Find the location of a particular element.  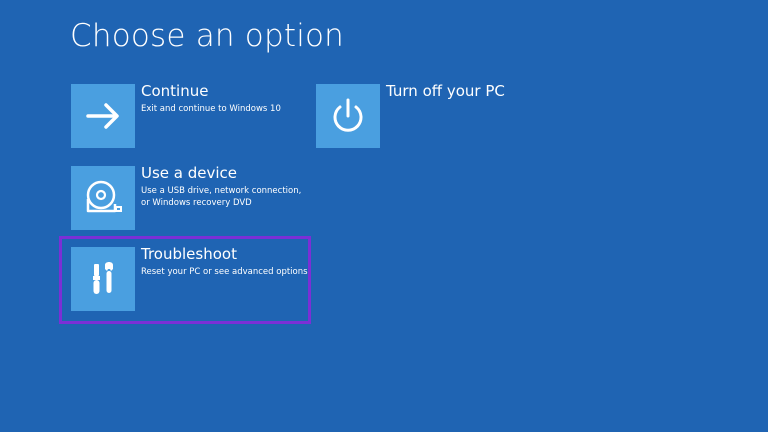

use-a-device-description-line-2: or Windows recovery DVD is located at coordinates (196, 203).